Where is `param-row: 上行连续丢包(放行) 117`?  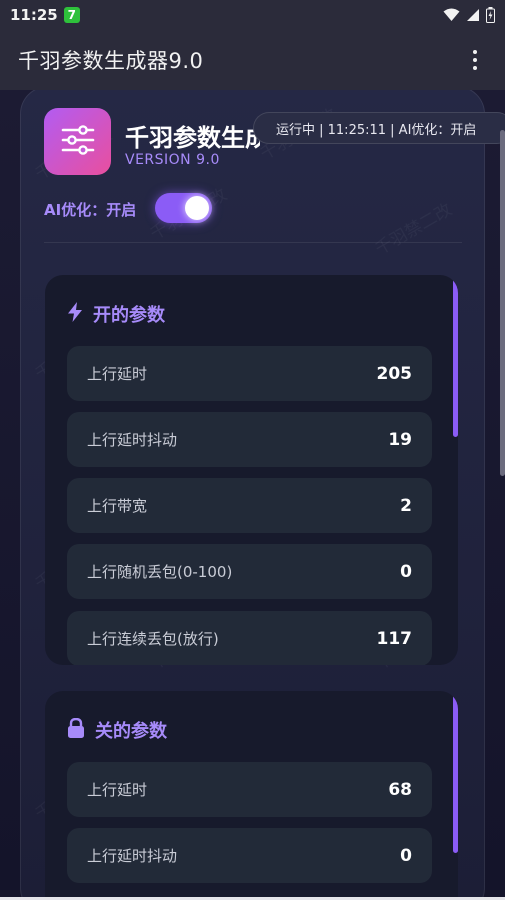 param-row: 上行连续丢包(放行) 117 is located at coordinates (249, 638).